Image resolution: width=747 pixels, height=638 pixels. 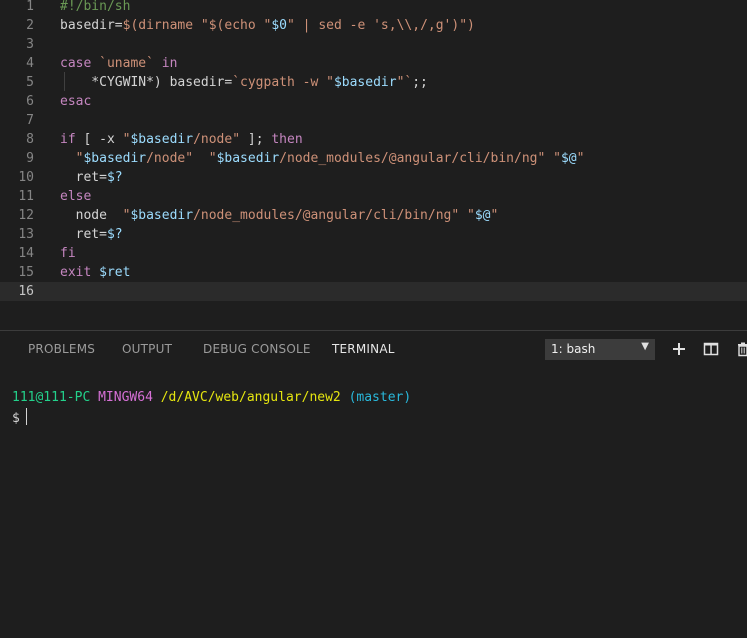 What do you see at coordinates (279, 25) in the screenshot?
I see `code-token: $0` at bounding box center [279, 25].